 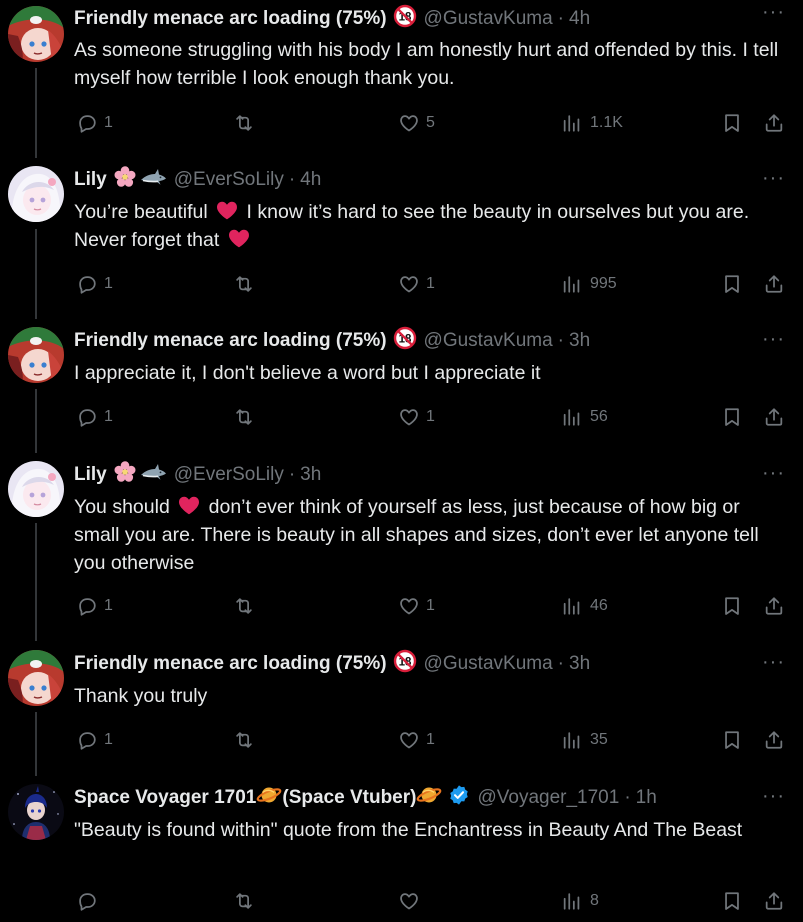 I want to click on post-text-part: You’re beautiful, so click(x=144, y=212).